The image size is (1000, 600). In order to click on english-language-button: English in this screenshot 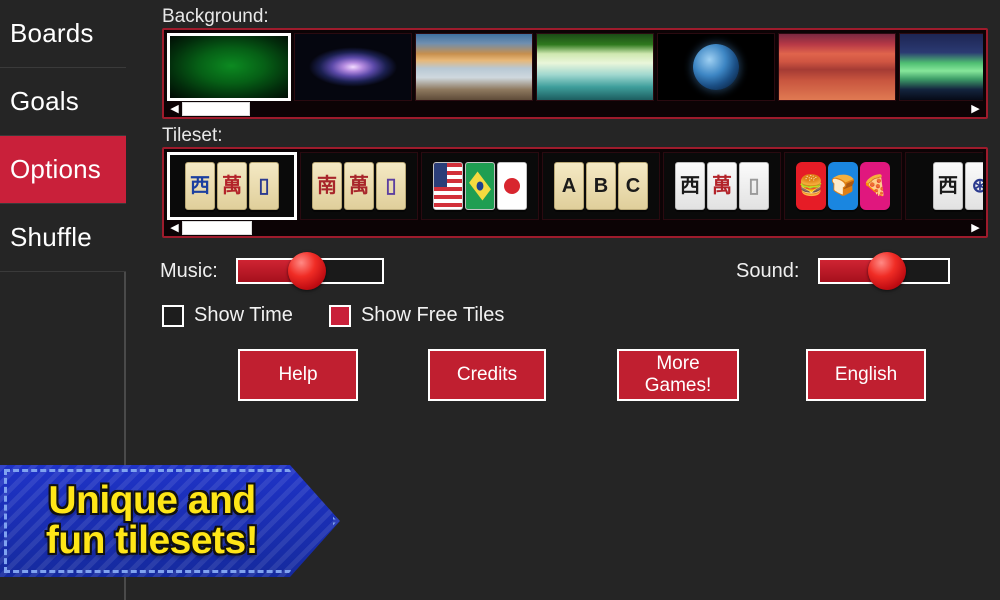, I will do `click(866, 375)`.